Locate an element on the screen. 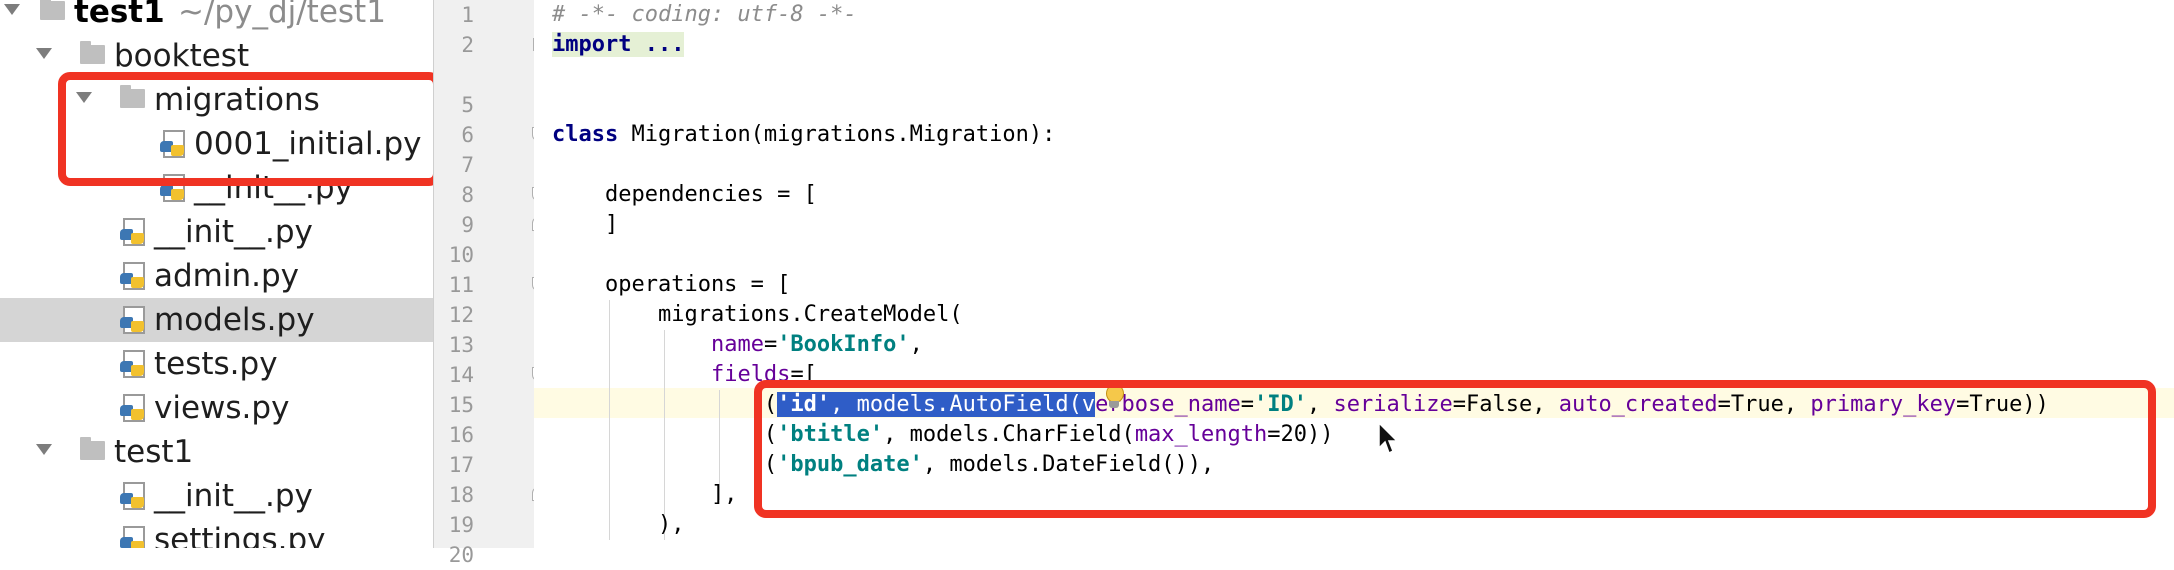  tree-item-test1-init: __init__.py is located at coordinates (216, 496).